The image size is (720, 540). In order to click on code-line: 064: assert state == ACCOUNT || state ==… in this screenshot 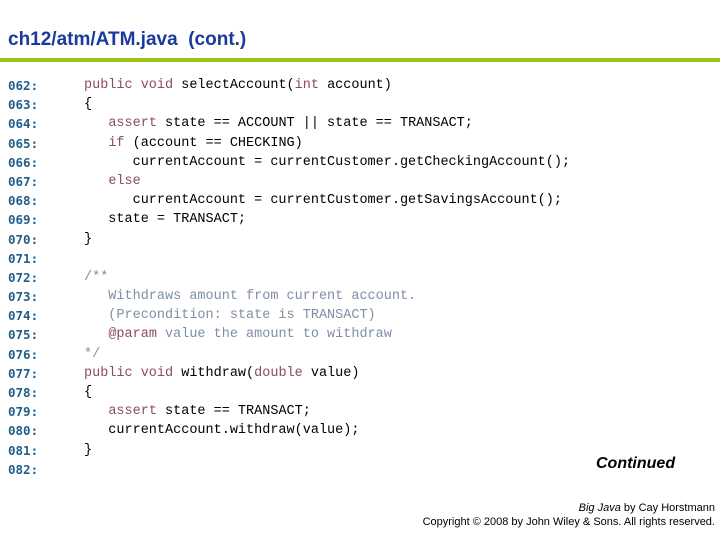, I will do `click(360, 123)`.